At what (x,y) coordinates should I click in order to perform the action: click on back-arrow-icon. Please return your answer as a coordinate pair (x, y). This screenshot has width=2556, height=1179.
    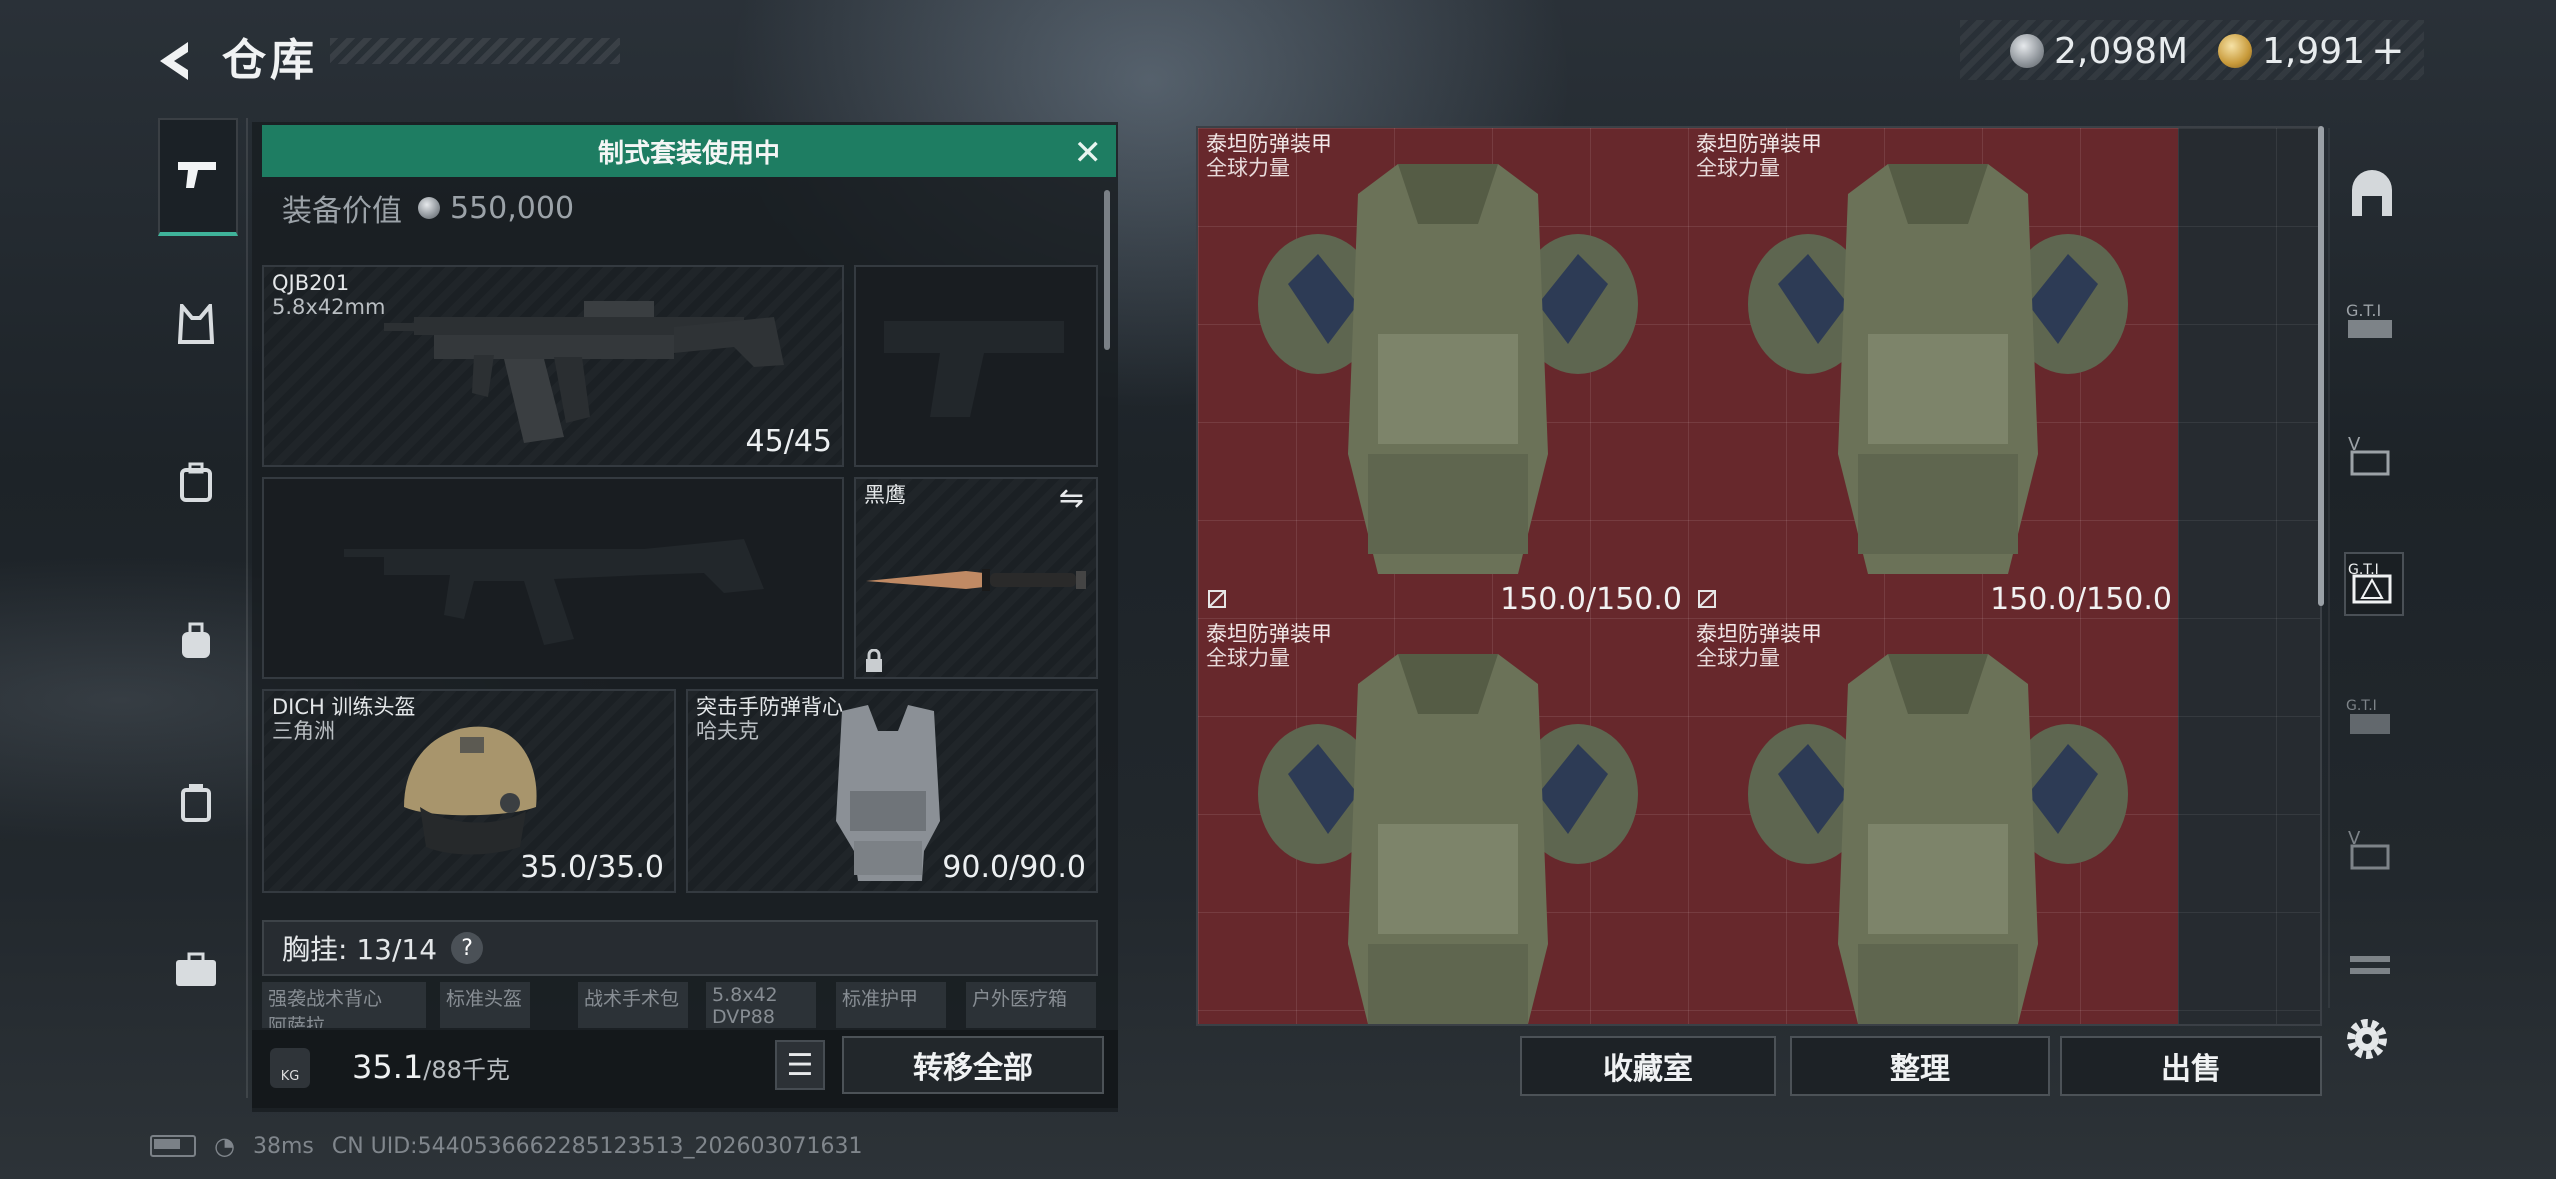
    Looking at the image, I should click on (175, 61).